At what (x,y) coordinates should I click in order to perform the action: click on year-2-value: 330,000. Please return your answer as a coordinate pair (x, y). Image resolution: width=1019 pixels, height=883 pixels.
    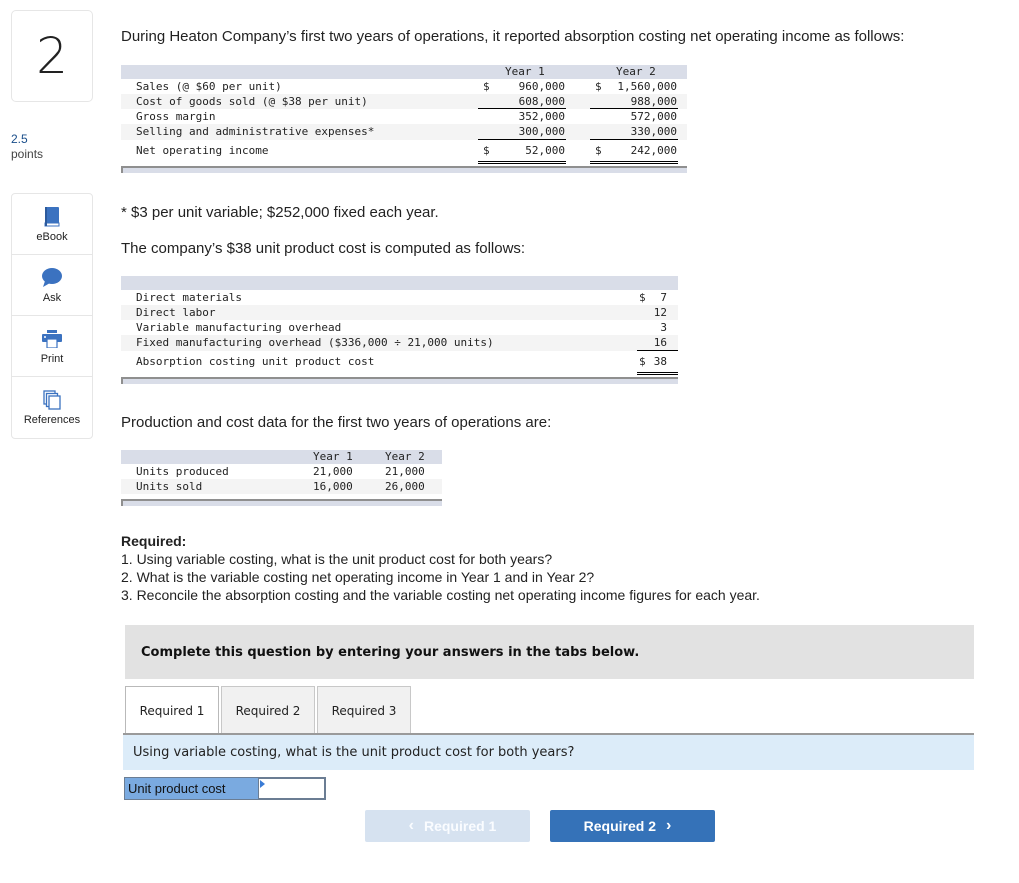
    Looking at the image, I should click on (653, 131).